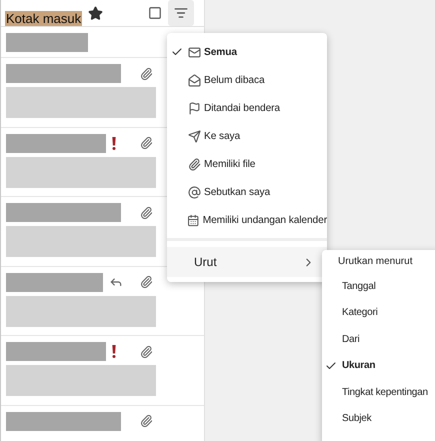 The width and height of the screenshot is (435, 441). Describe the element at coordinates (378, 392) in the screenshot. I see `menu-item: Tingkat kepentingan` at that location.